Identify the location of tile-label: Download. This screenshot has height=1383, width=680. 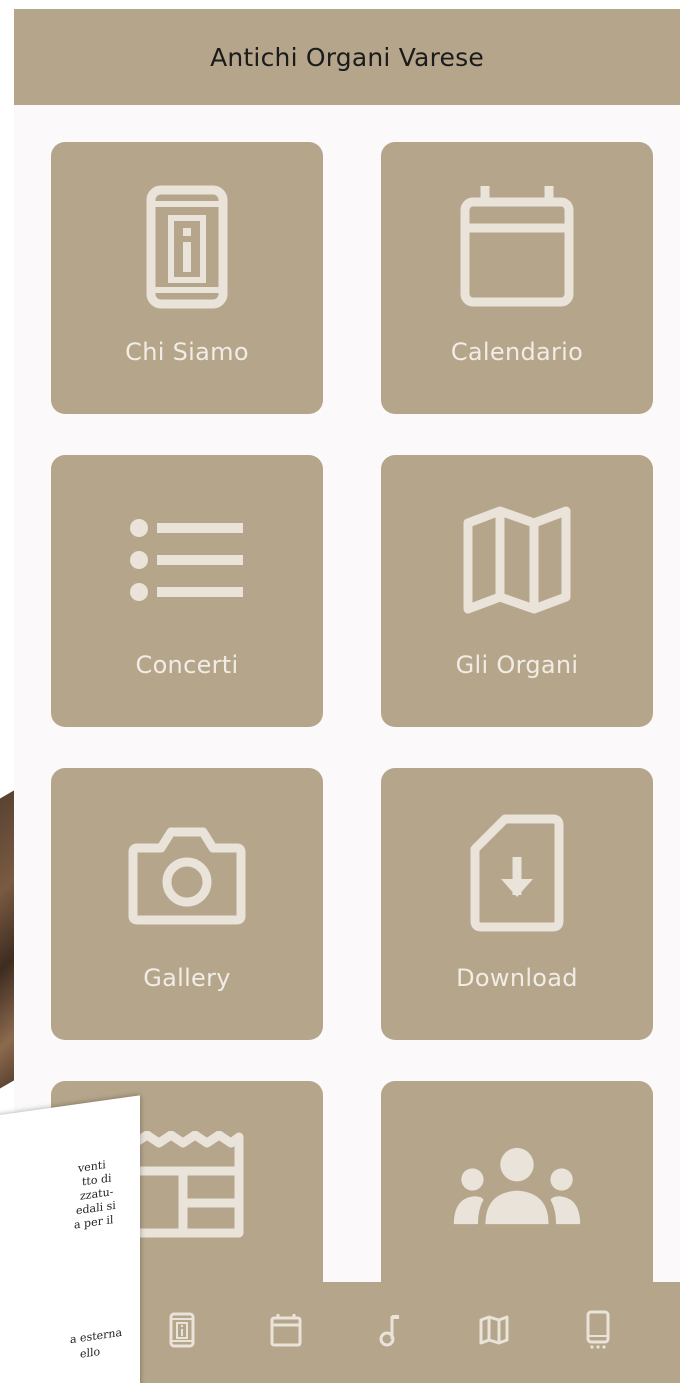
(517, 978).